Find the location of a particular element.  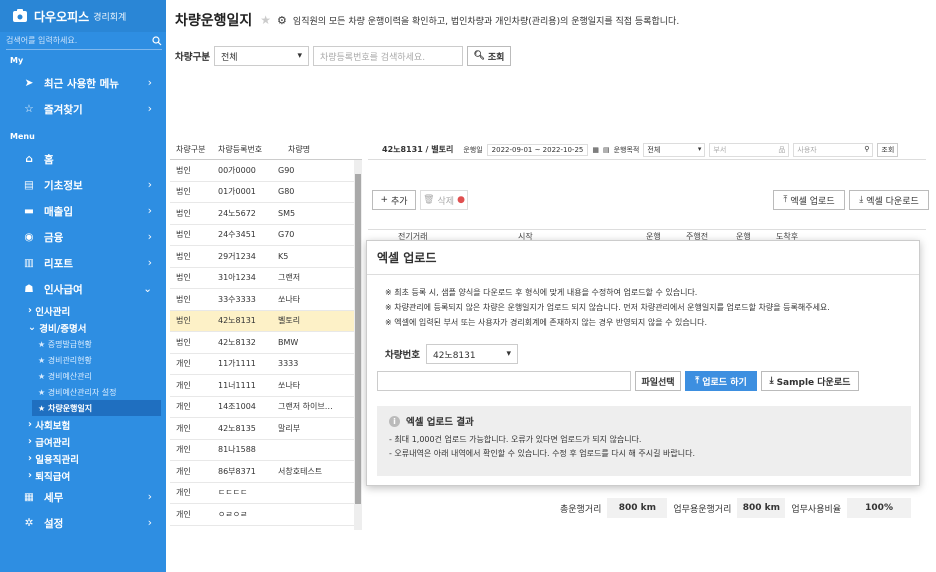

sidebar-item-basic-info: ▤ 기초정보 › is located at coordinates (83, 185).